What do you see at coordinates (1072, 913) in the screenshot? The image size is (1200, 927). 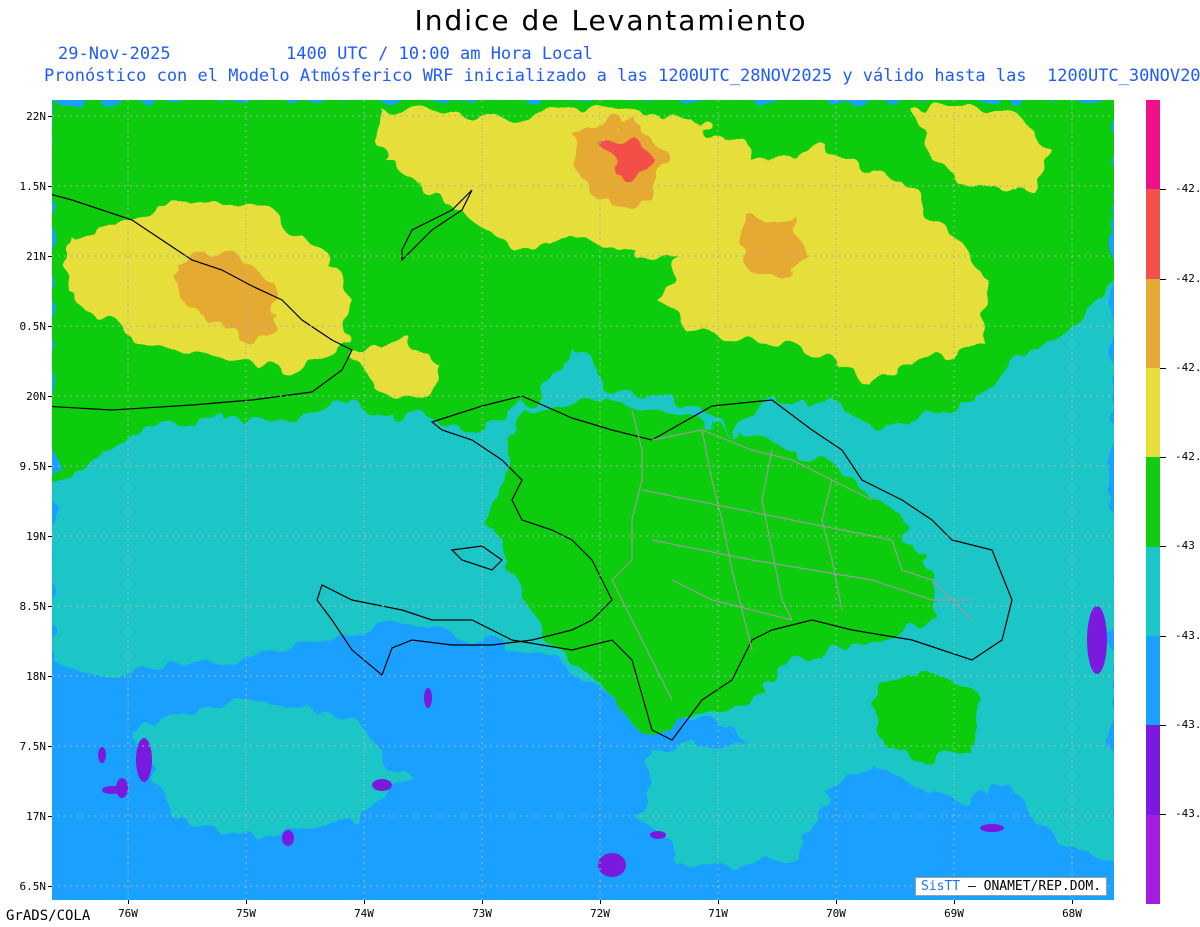 I see `lon-label: 68W` at bounding box center [1072, 913].